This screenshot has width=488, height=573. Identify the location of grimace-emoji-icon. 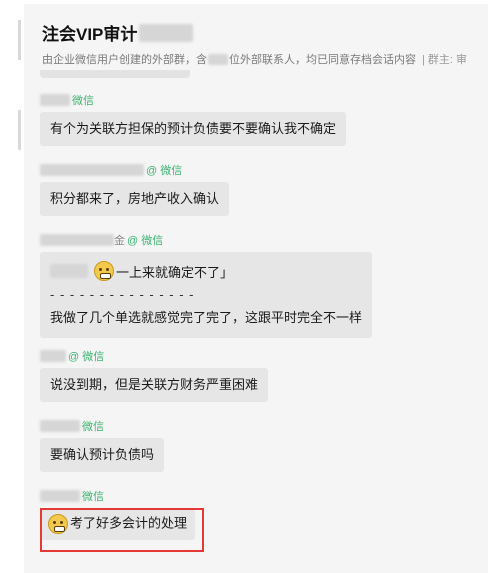
(104, 271).